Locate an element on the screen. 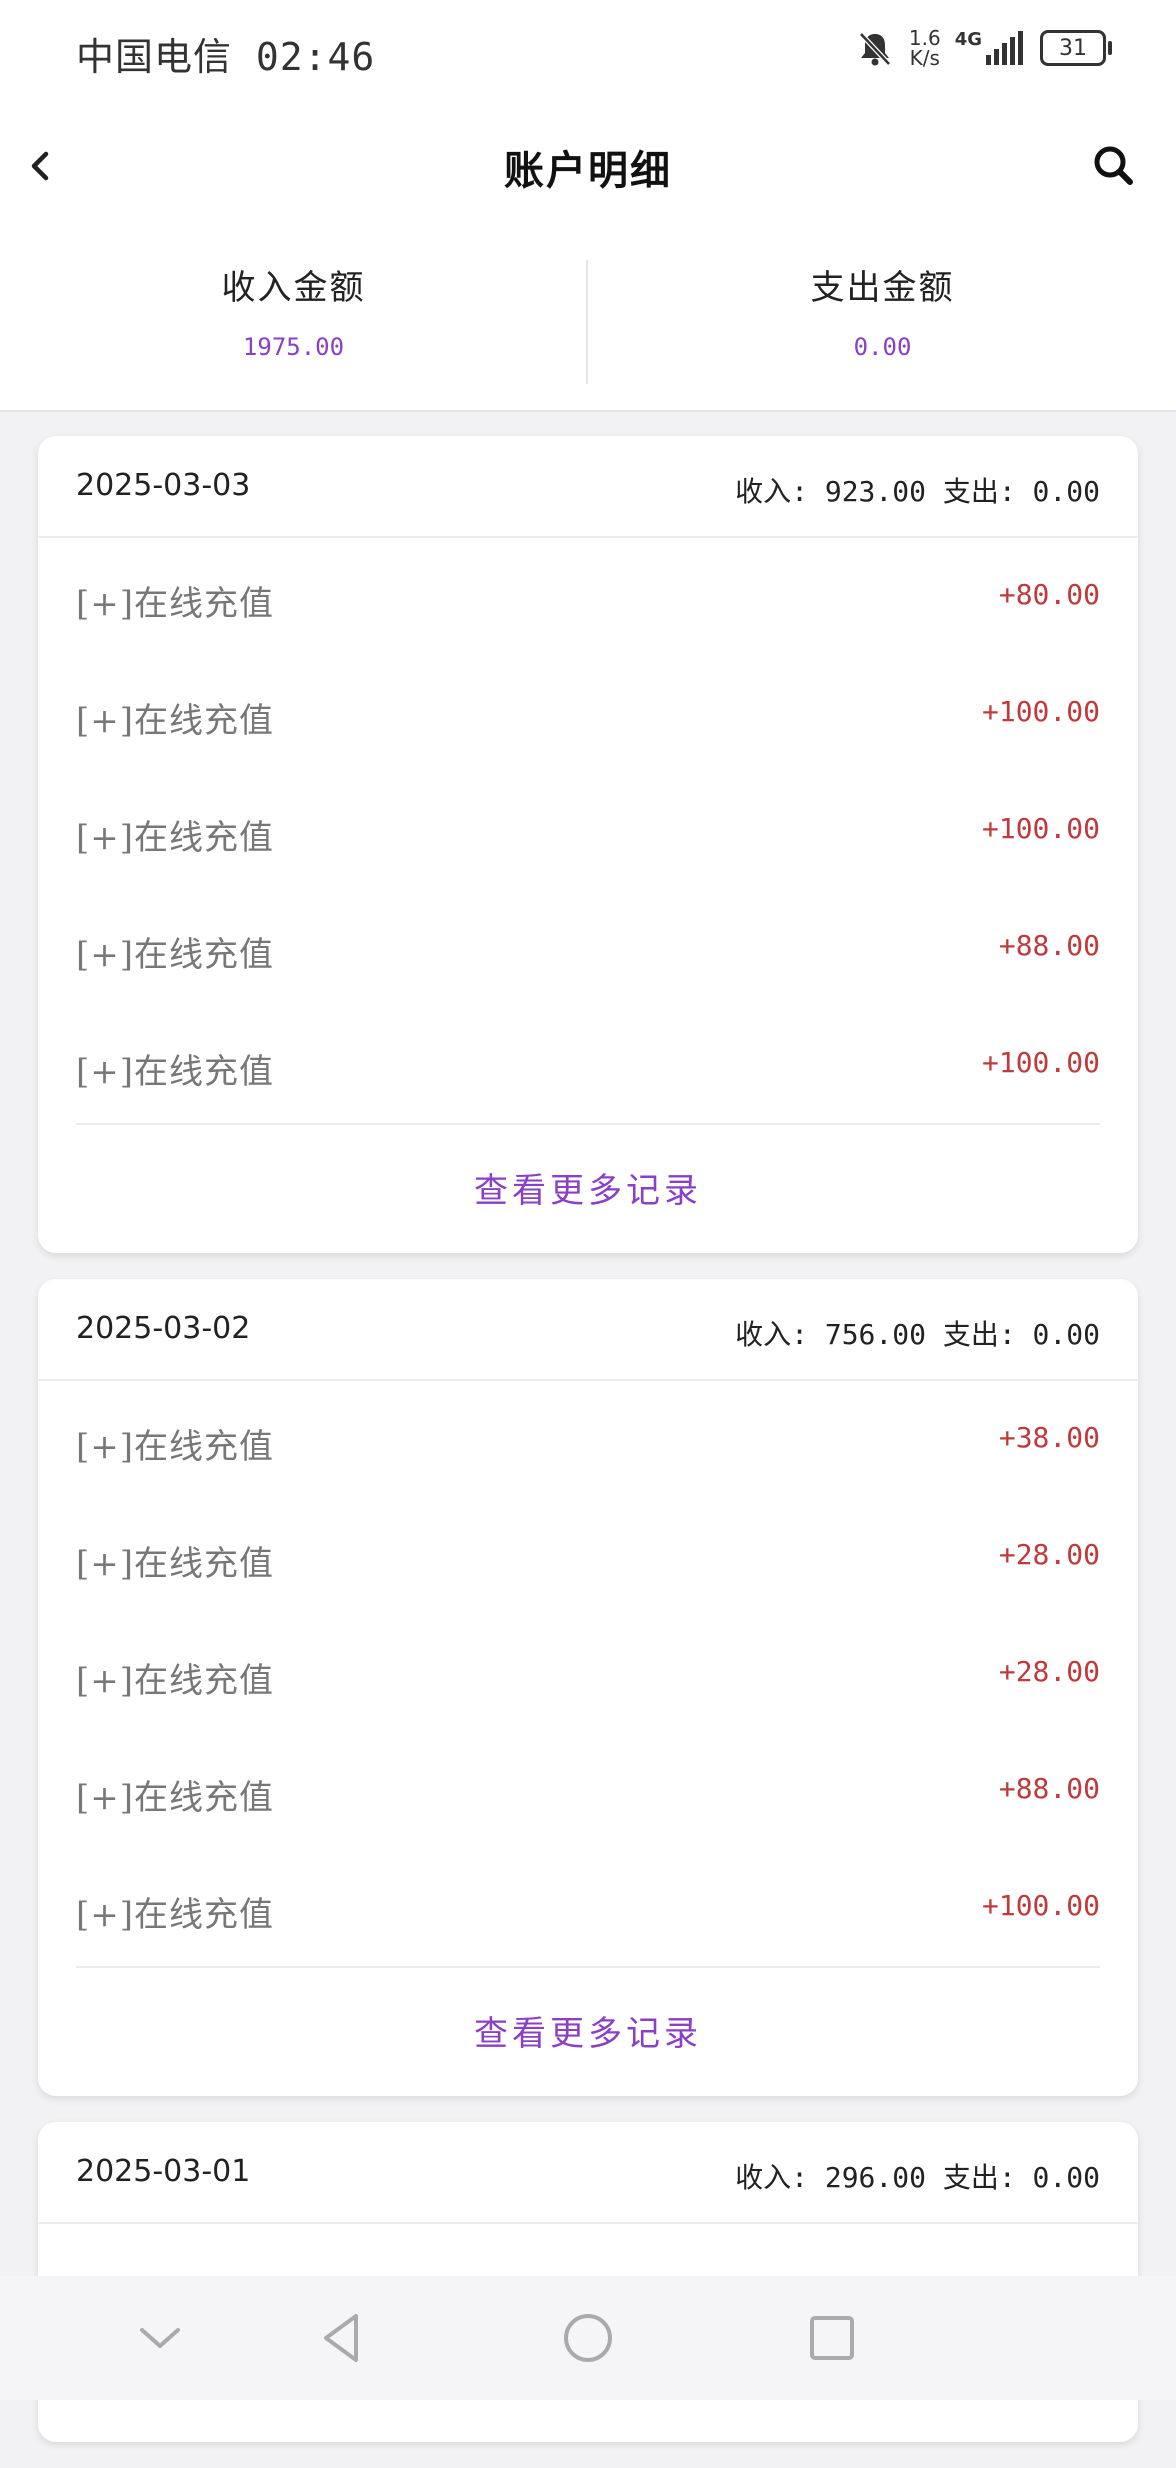 Image resolution: width=1176 pixels, height=2468 pixels. day-card-header: 2025-03-03 收入: 923.00 支出: 0.00 is located at coordinates (588, 487).